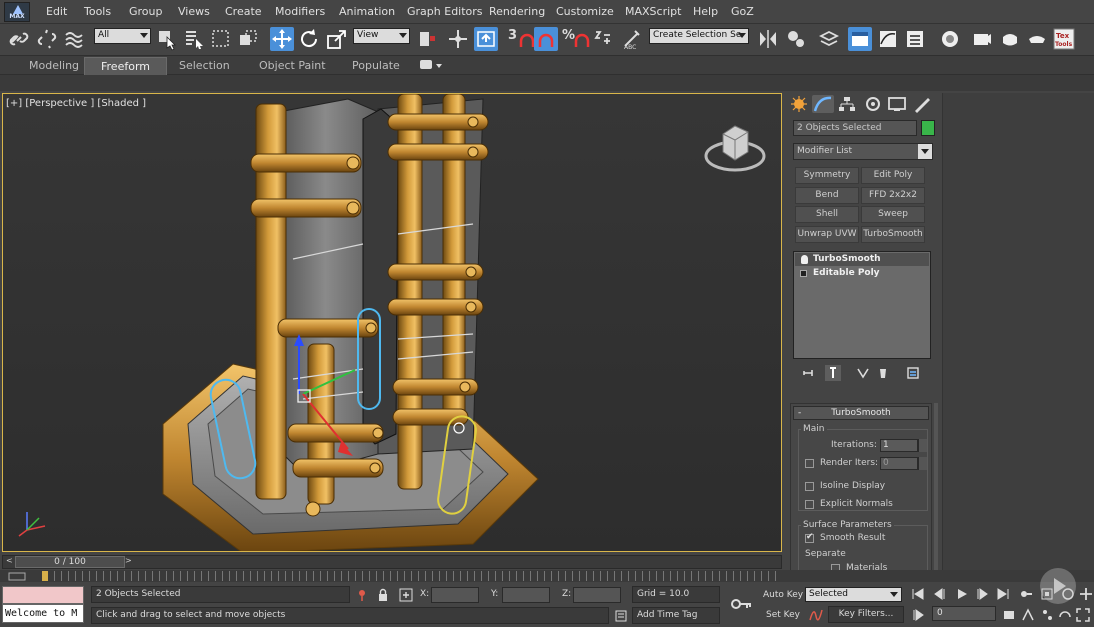 This screenshot has height=627, width=1094. Describe the element at coordinates (517, 11) in the screenshot. I see `menu-rendering: Rendering` at that location.